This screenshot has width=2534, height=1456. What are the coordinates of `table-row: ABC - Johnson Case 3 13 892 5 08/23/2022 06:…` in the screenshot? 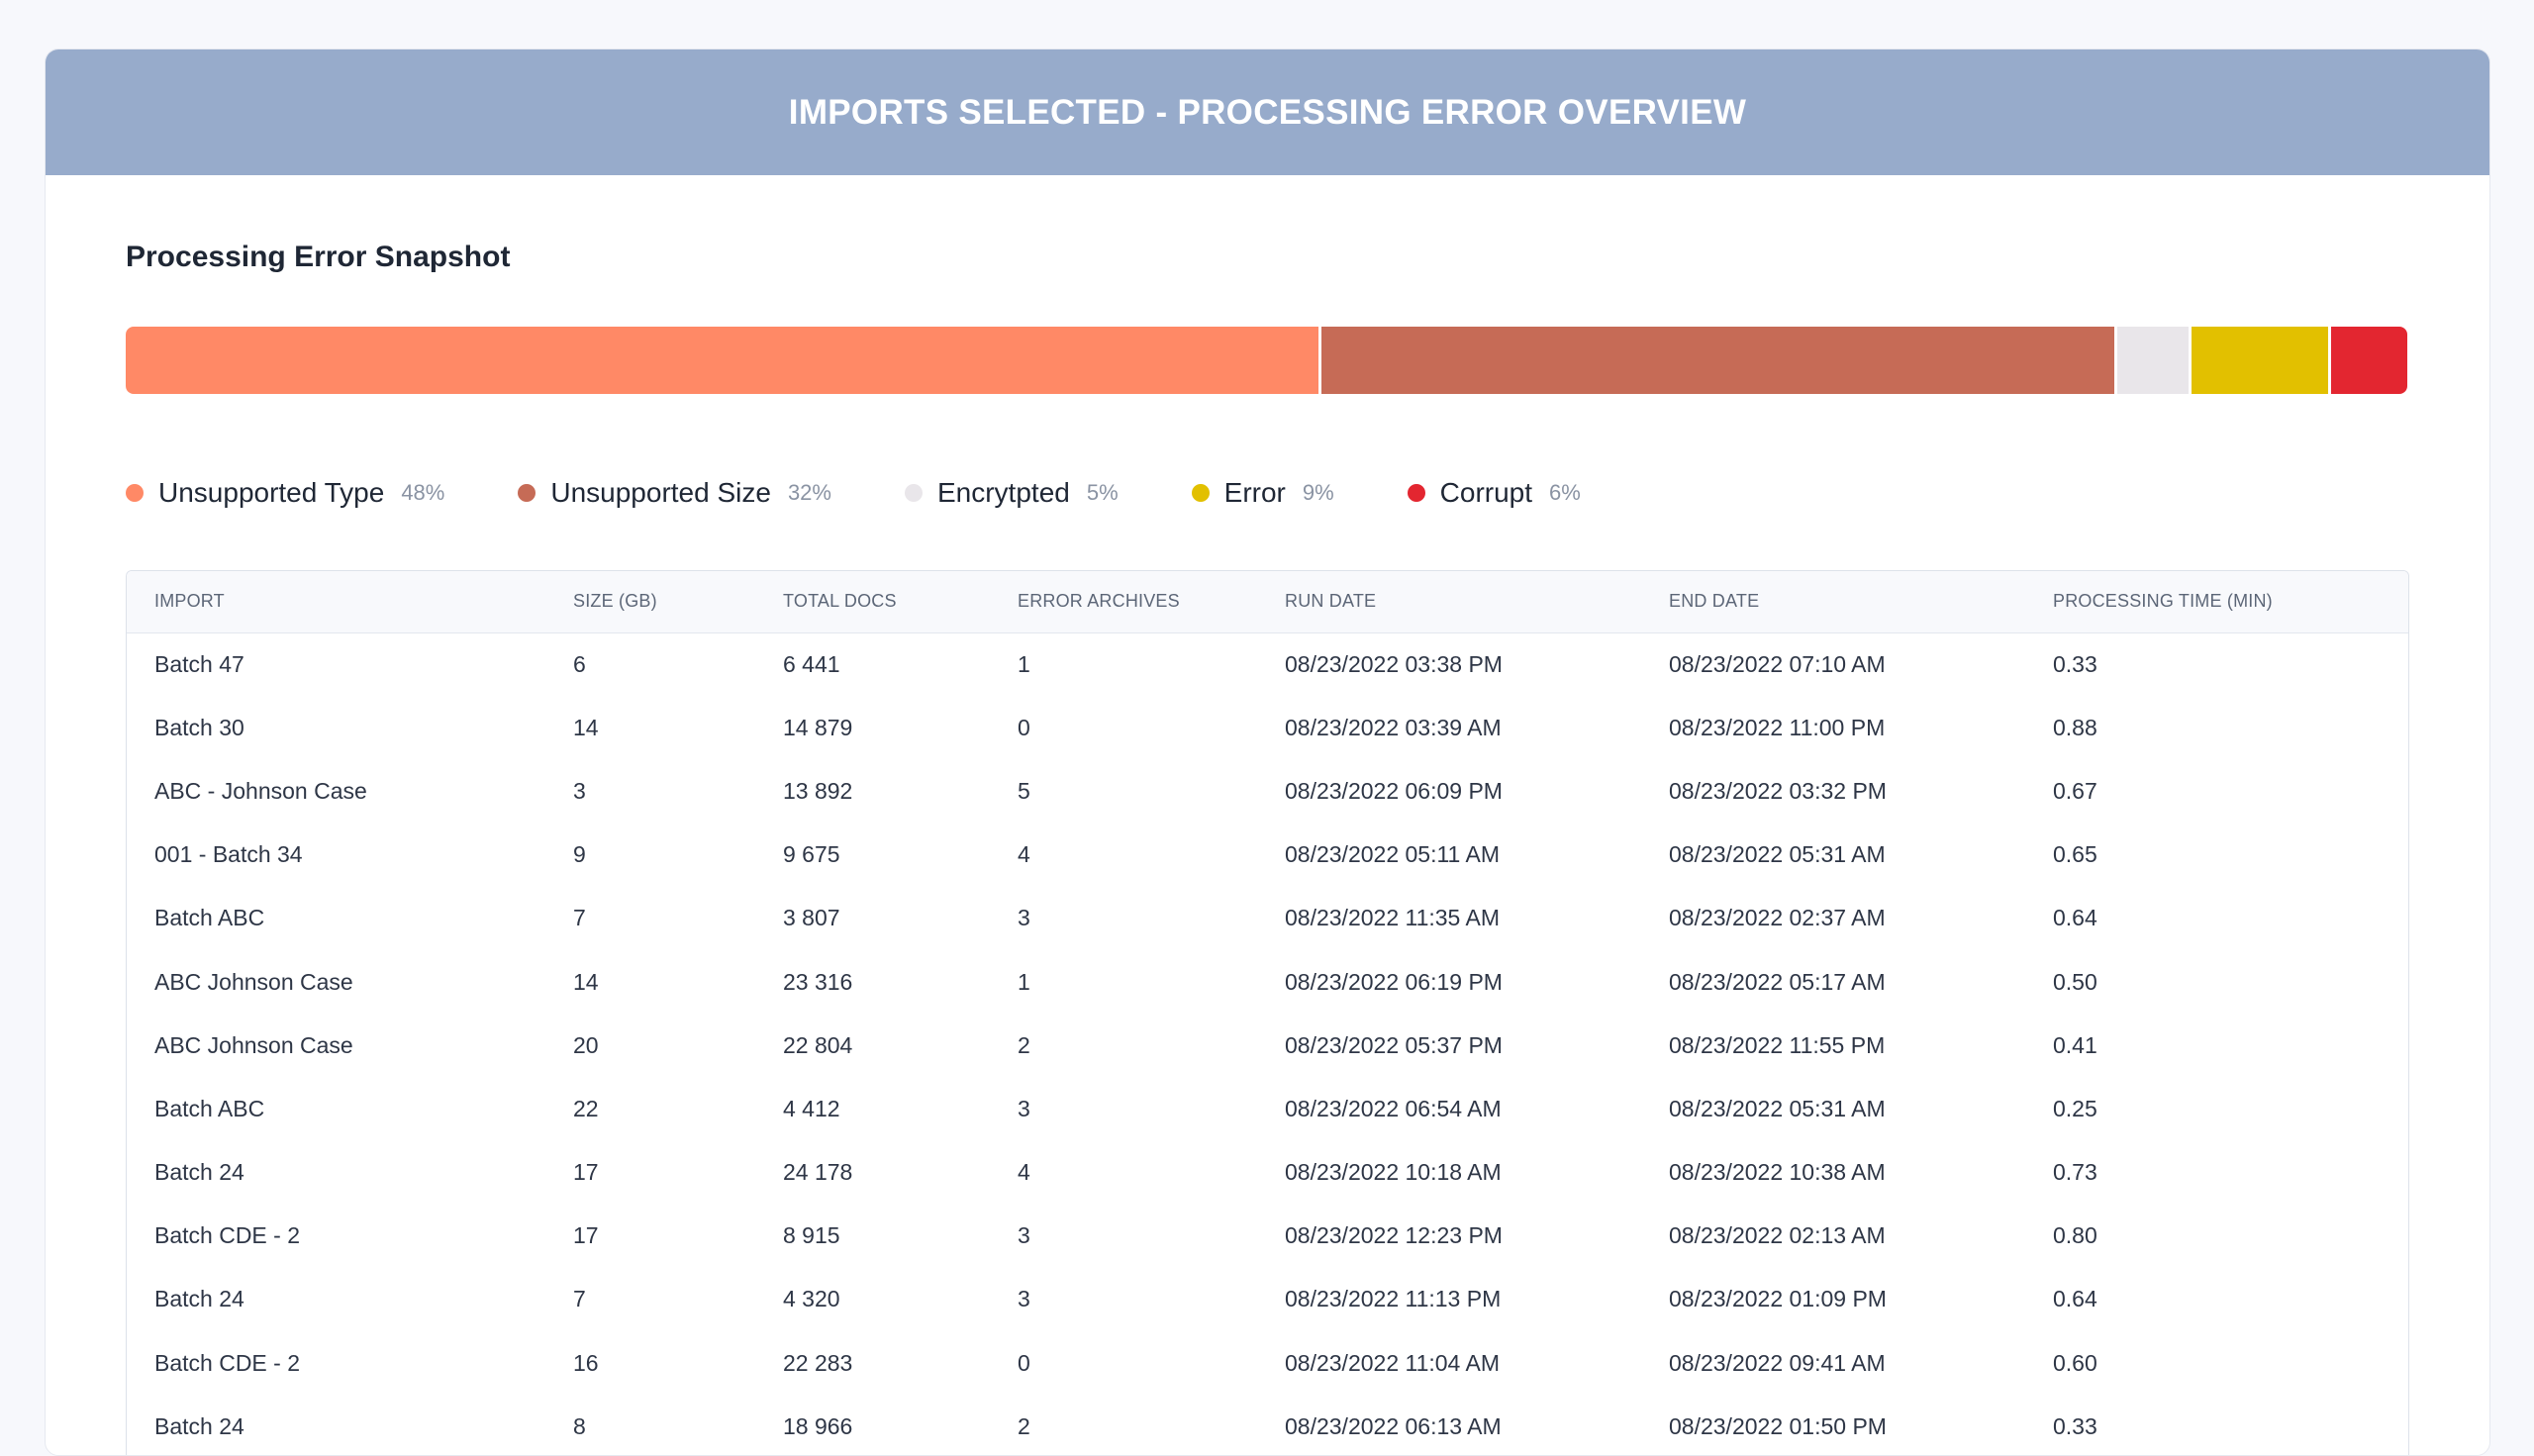 It's located at (1268, 791).